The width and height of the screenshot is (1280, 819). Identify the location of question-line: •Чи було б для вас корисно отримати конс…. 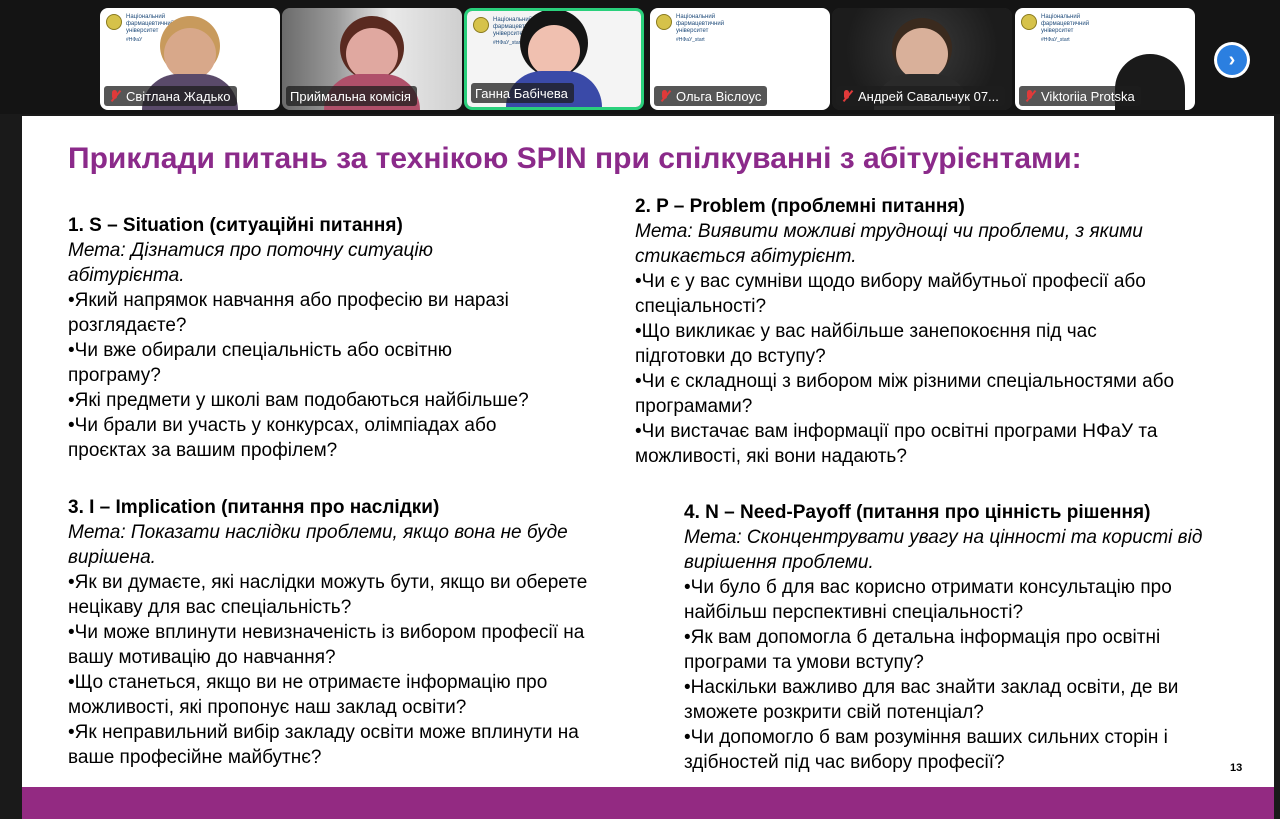
(928, 587).